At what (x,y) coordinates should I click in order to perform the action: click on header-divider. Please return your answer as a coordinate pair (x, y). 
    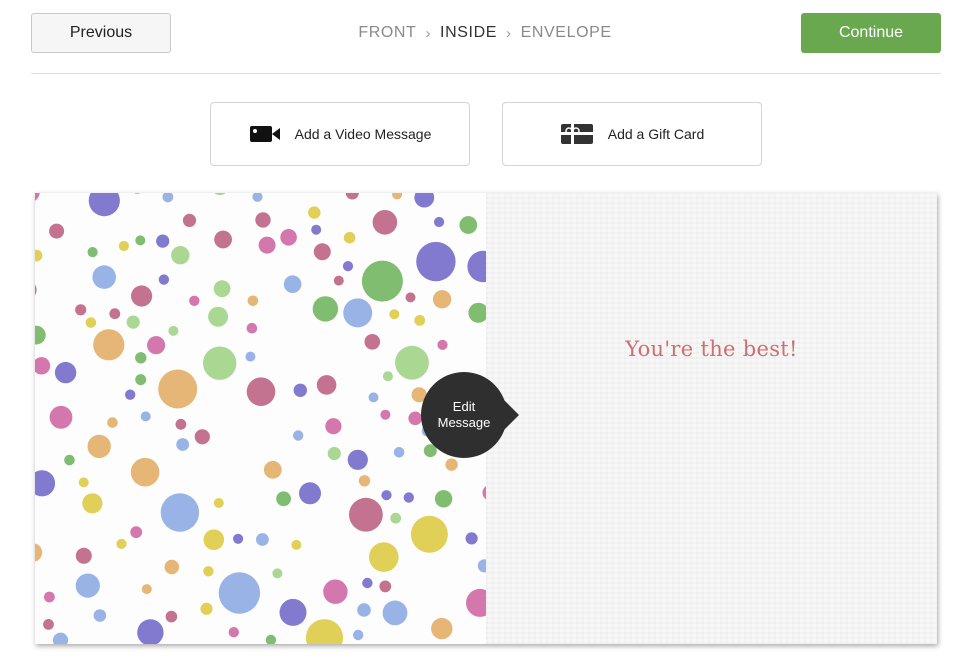
    Looking at the image, I should click on (486, 73).